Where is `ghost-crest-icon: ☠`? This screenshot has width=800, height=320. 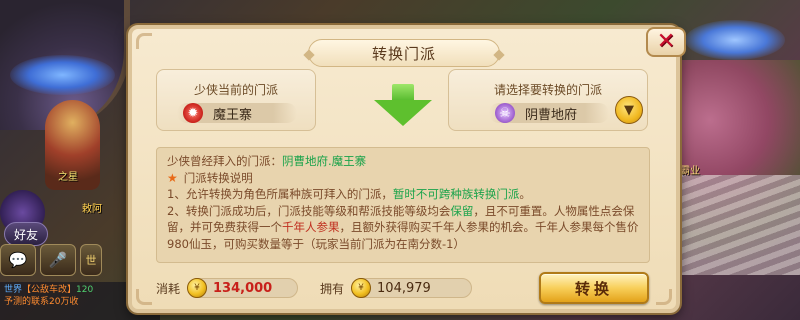 ghost-crest-icon: ☠ is located at coordinates (505, 113).